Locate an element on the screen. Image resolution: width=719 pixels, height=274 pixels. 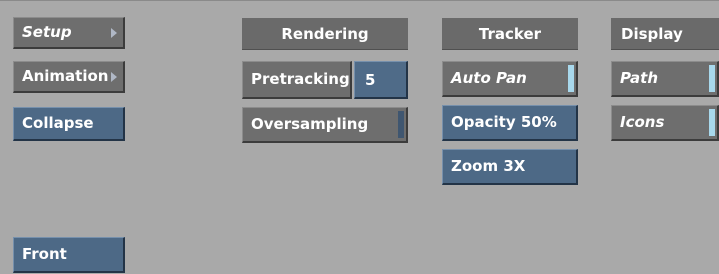
collapse-button: Collapse is located at coordinates (69, 124).